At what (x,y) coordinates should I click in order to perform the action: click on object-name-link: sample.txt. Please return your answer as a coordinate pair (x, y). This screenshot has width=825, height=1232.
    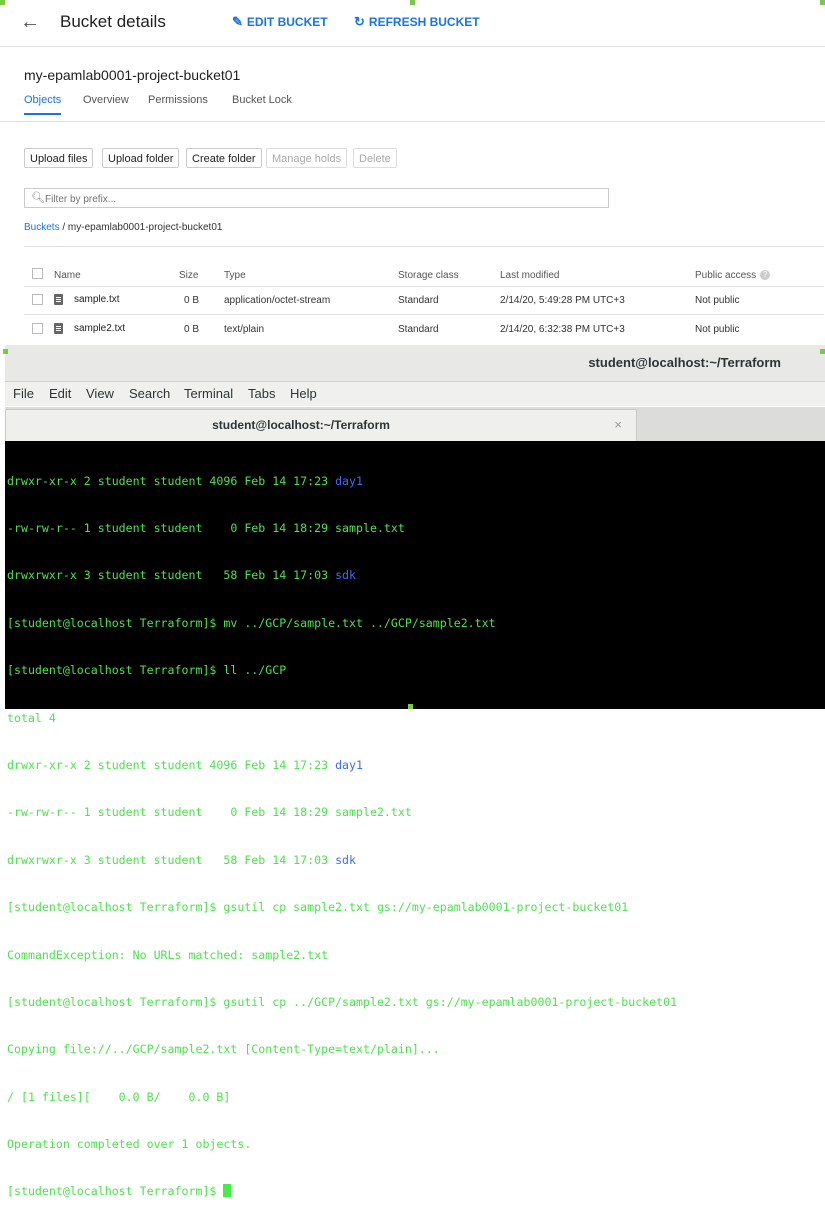
    Looking at the image, I should click on (97, 299).